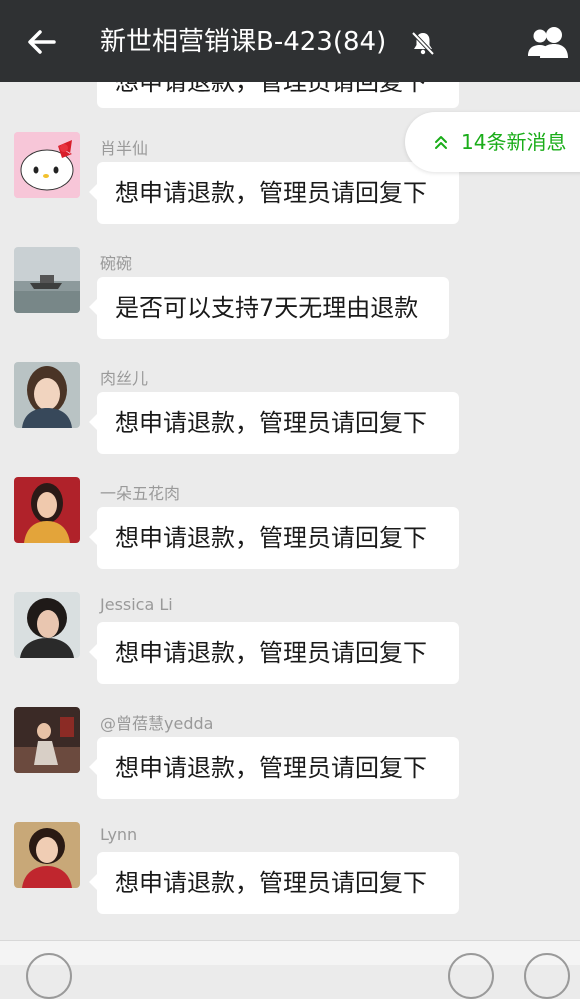 The height and width of the screenshot is (999, 580). Describe the element at coordinates (124, 148) in the screenshot. I see `sender-name: 肖半仙` at that location.